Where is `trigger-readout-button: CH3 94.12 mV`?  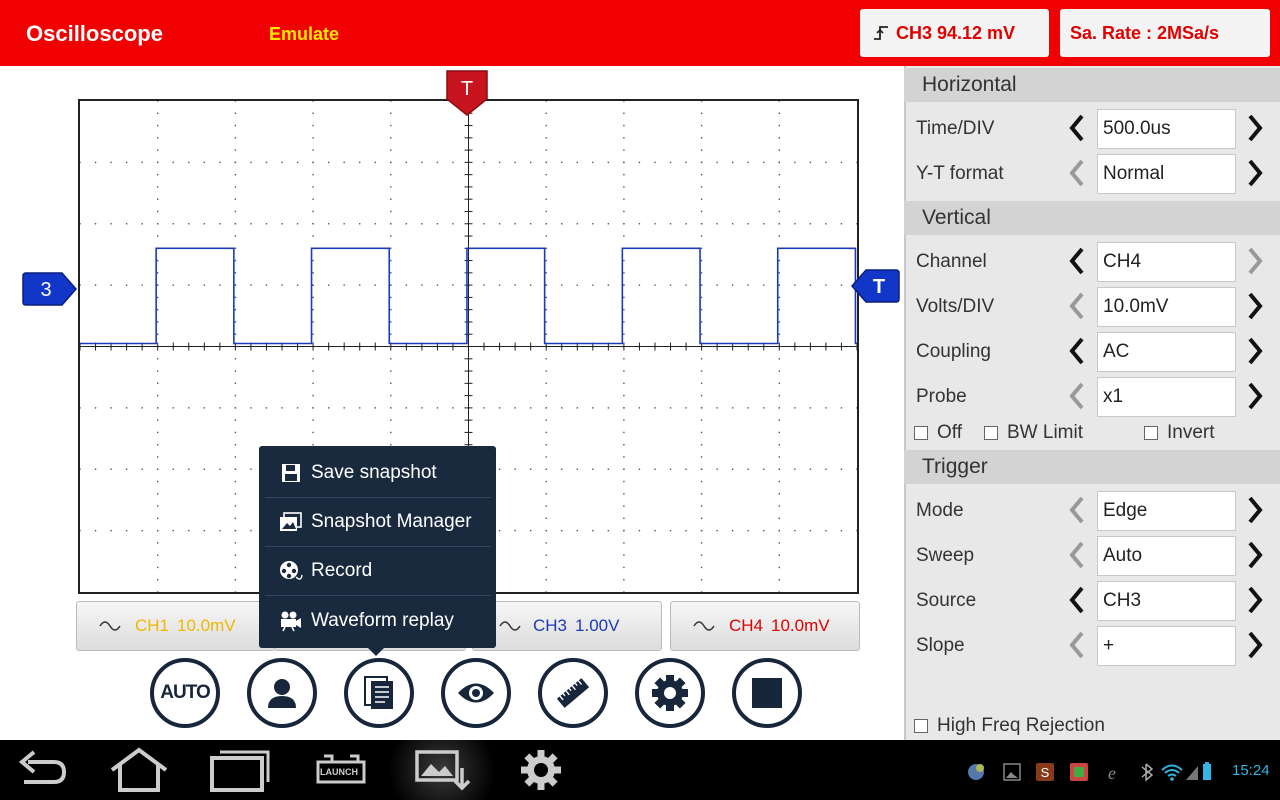 trigger-readout-button: CH3 94.12 mV is located at coordinates (954, 33).